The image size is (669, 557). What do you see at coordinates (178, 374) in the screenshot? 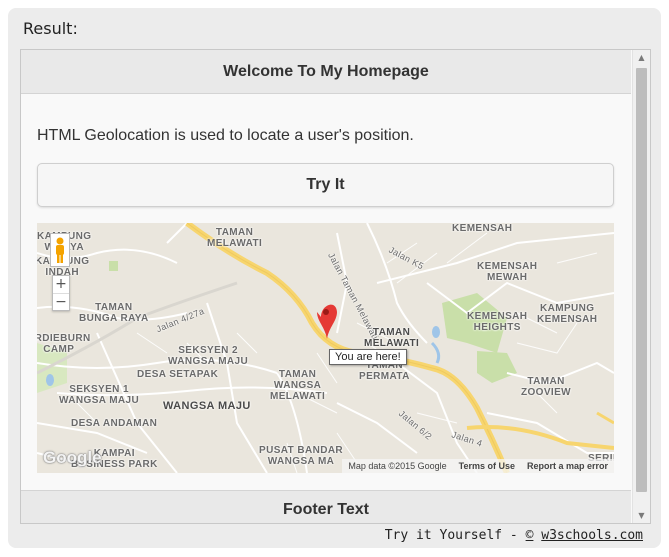
I see `map-label: DESA SETAPAK` at bounding box center [178, 374].